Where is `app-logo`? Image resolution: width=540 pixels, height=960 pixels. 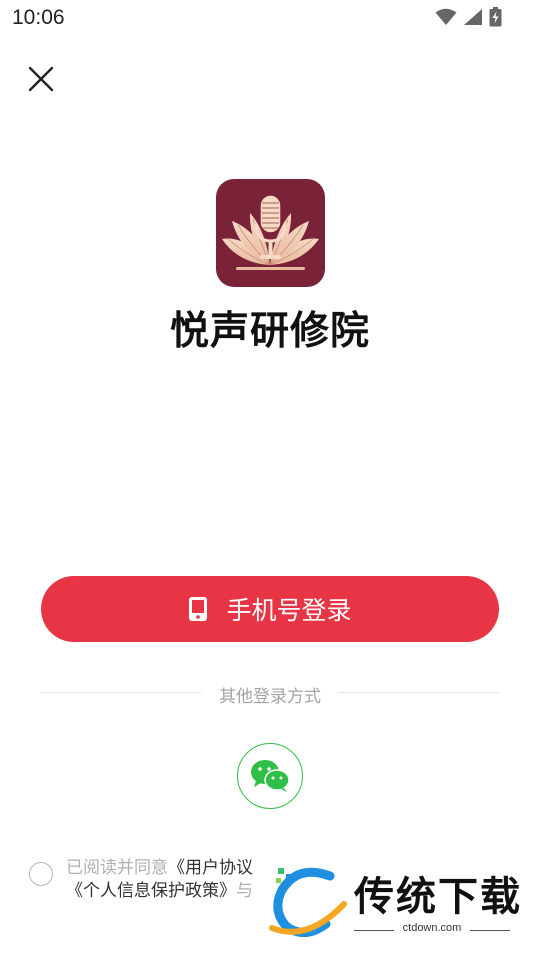 app-logo is located at coordinates (270, 233).